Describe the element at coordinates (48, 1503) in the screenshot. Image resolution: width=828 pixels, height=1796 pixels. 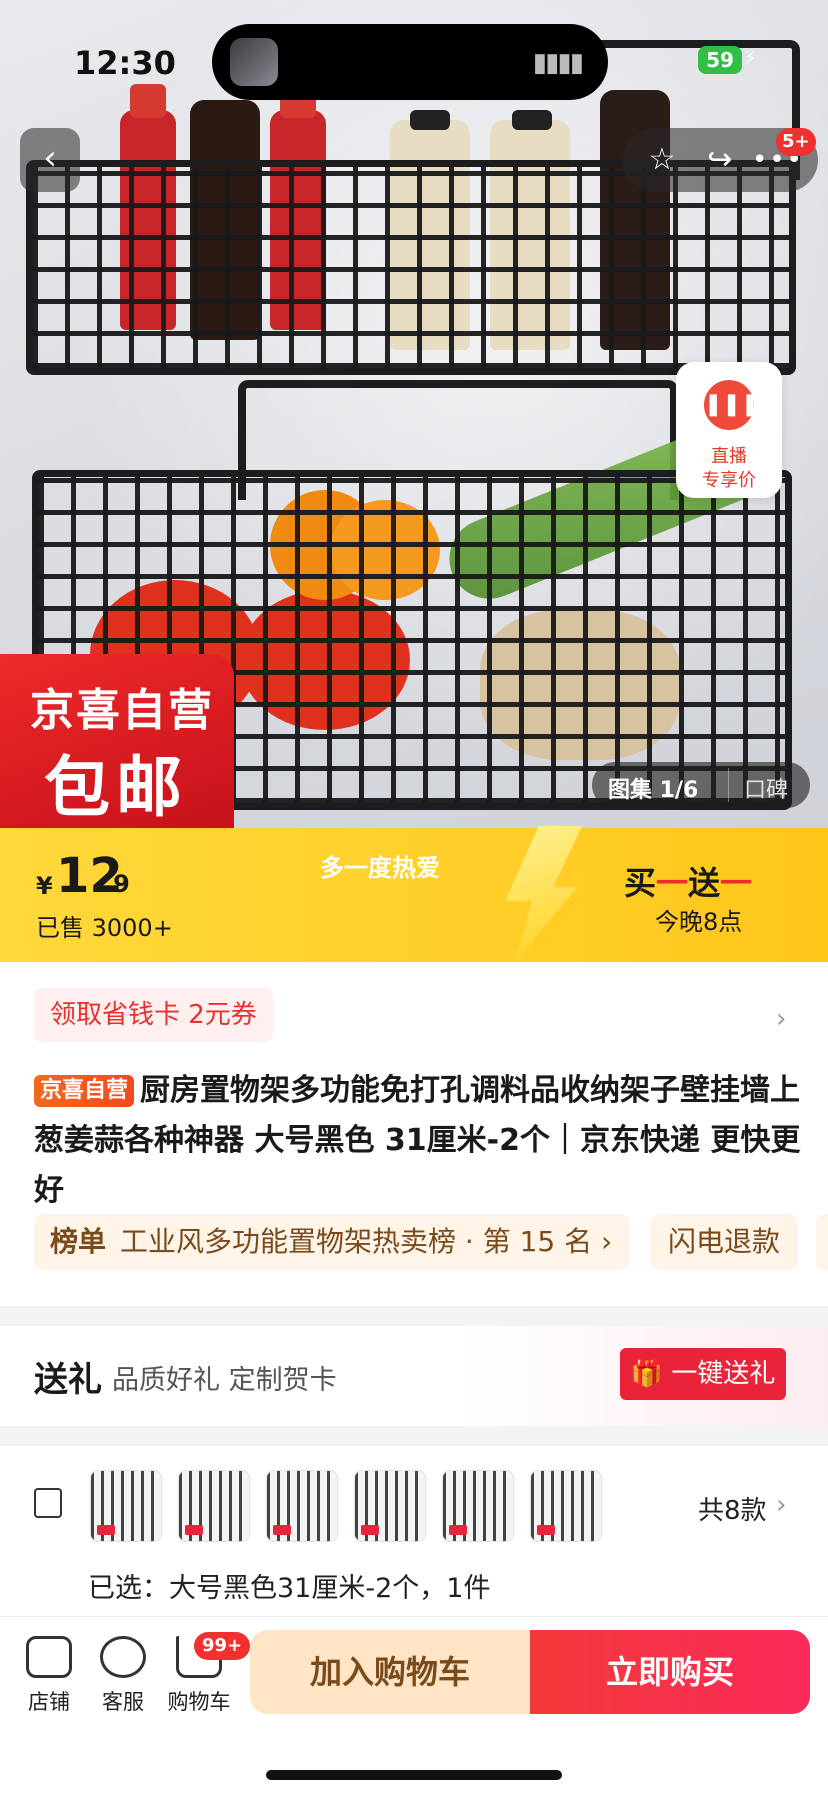
I see `spec-select-icon` at that location.